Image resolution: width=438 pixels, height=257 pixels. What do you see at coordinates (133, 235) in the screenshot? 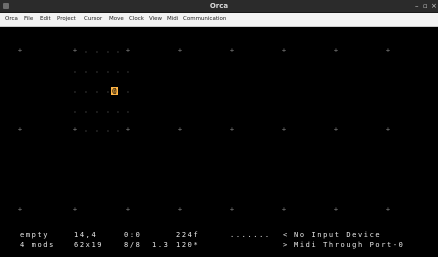
I see `status-selection: 0:0` at bounding box center [133, 235].